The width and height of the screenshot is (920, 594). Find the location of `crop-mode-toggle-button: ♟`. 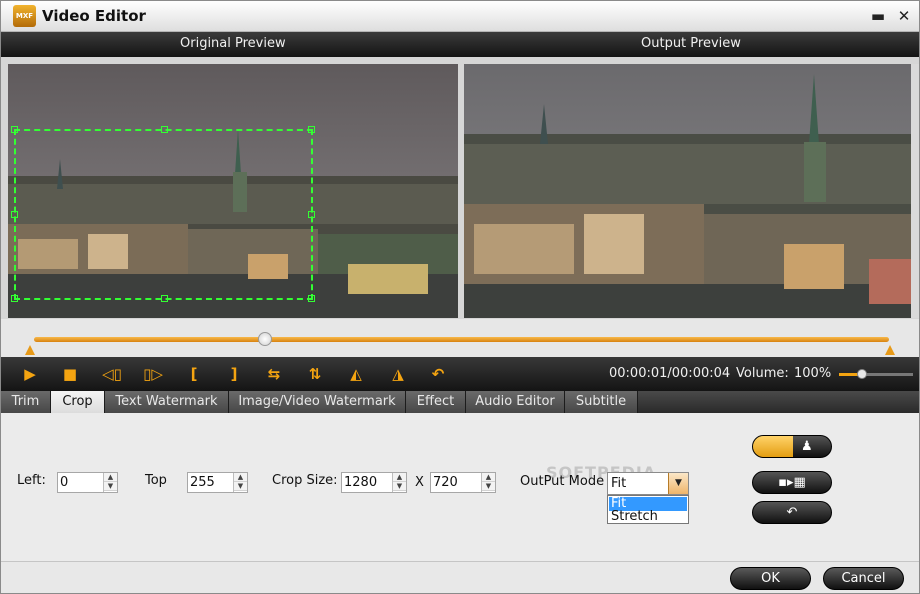

crop-mode-toggle-button: ♟ is located at coordinates (792, 446).